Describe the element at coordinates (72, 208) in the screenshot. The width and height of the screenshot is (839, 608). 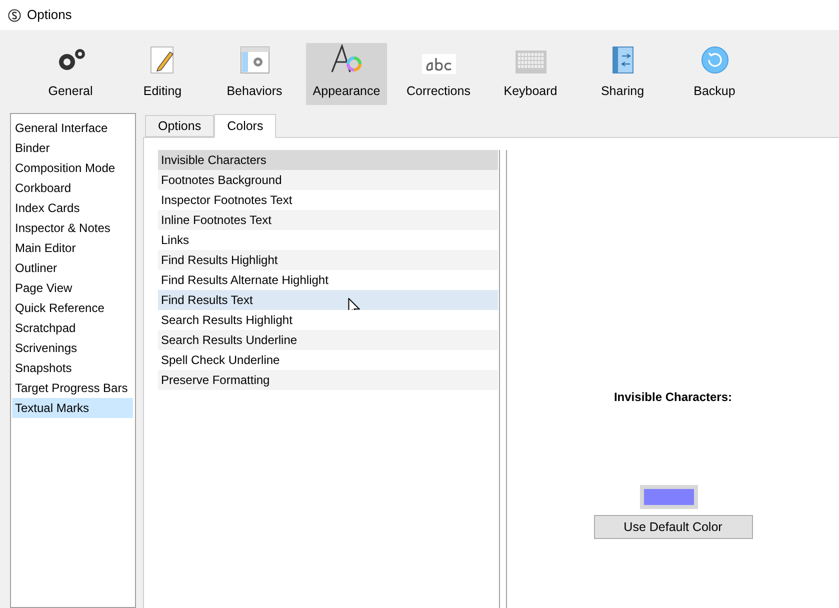
I see `sidebar-item: Index Cards` at that location.